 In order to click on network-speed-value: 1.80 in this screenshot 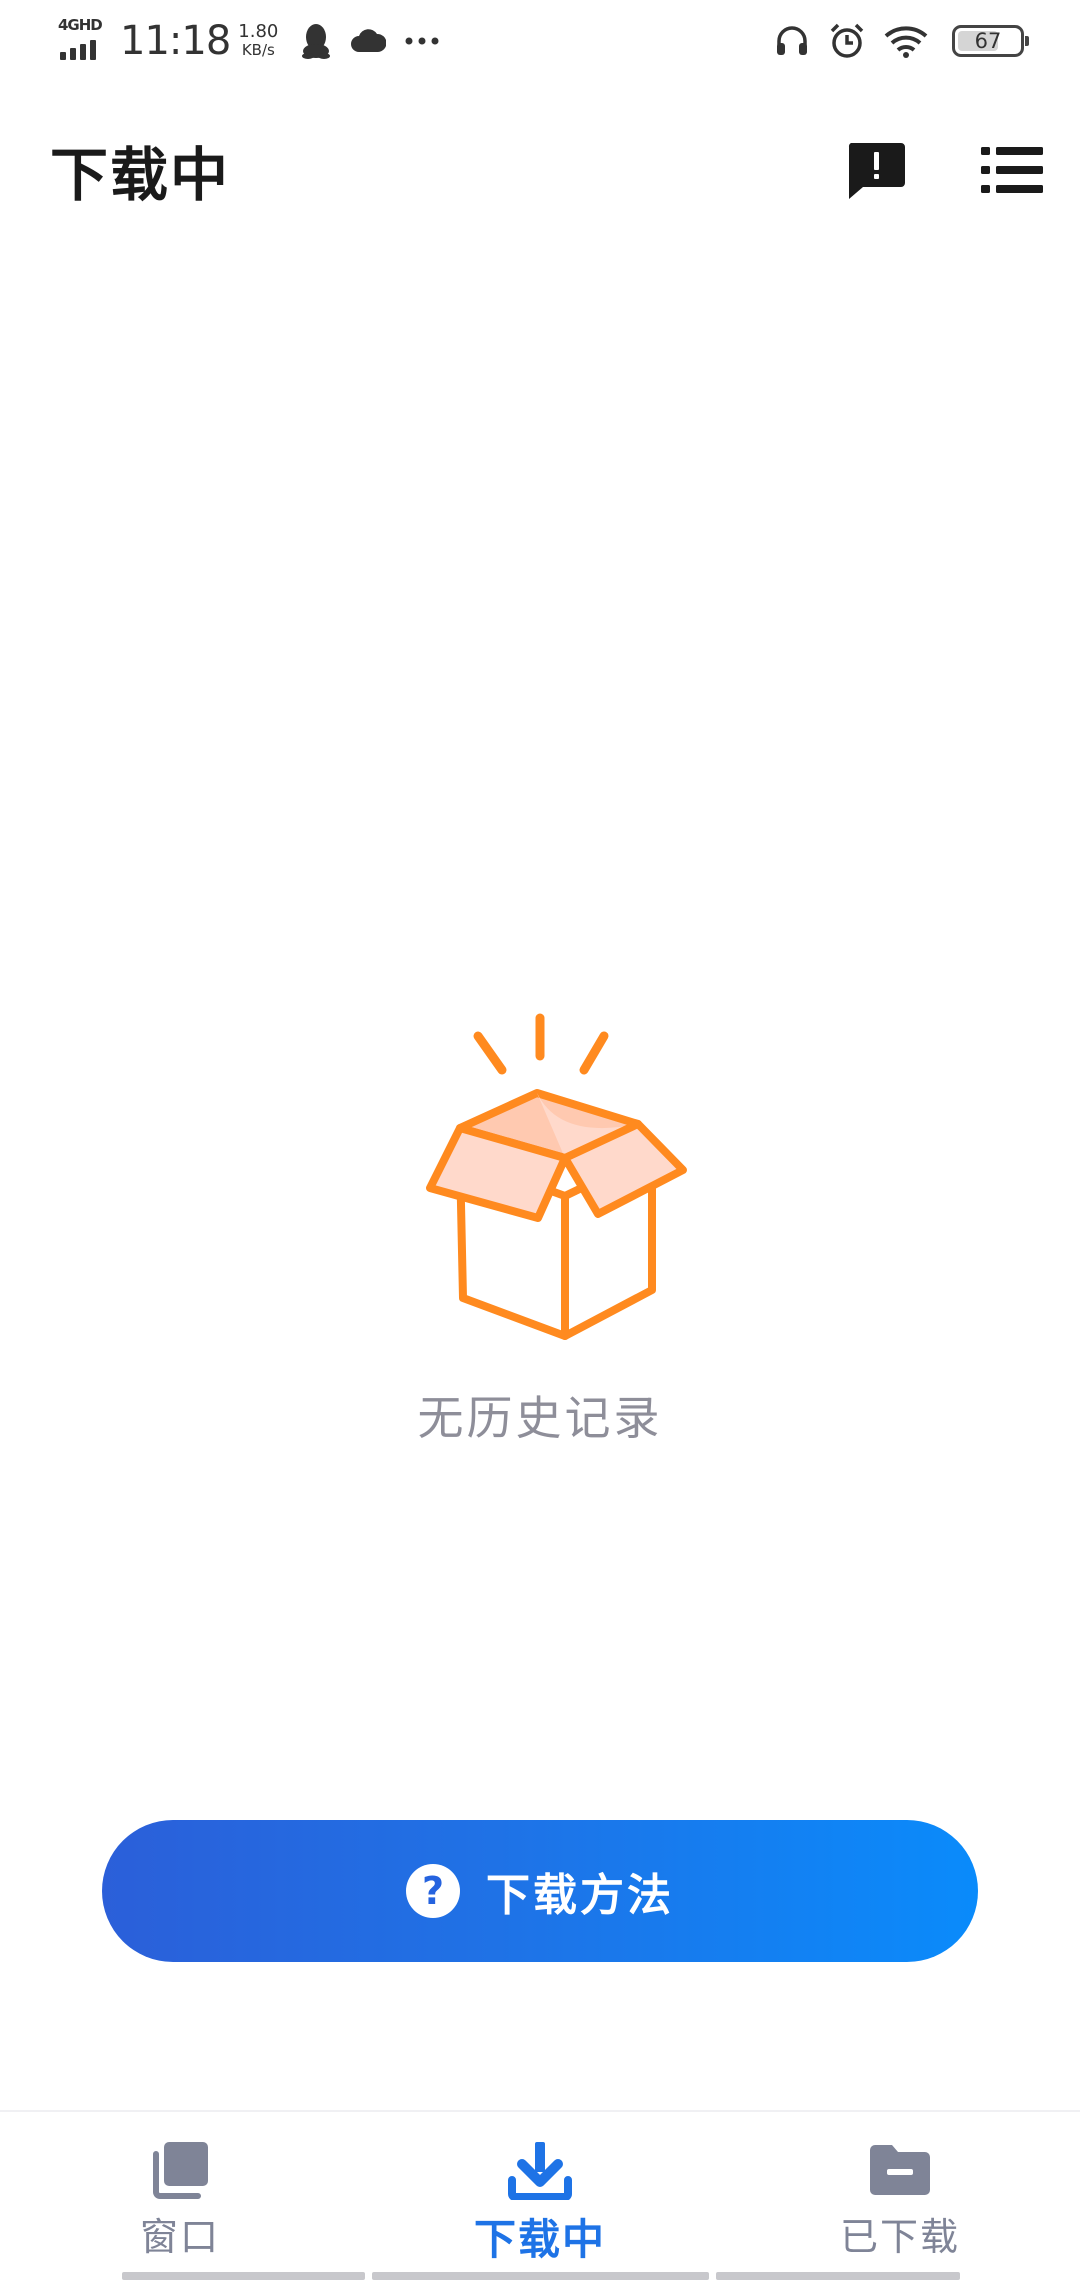, I will do `click(258, 31)`.